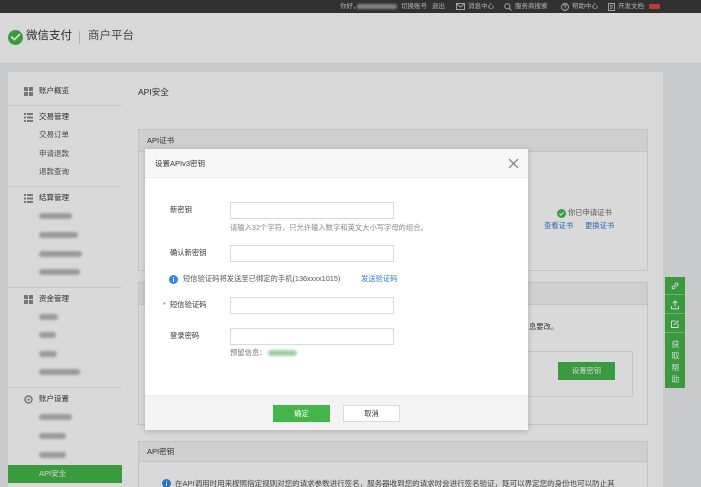 Image resolution: width=701 pixels, height=487 pixels. I want to click on login-password-label: 登录密码, so click(185, 335).